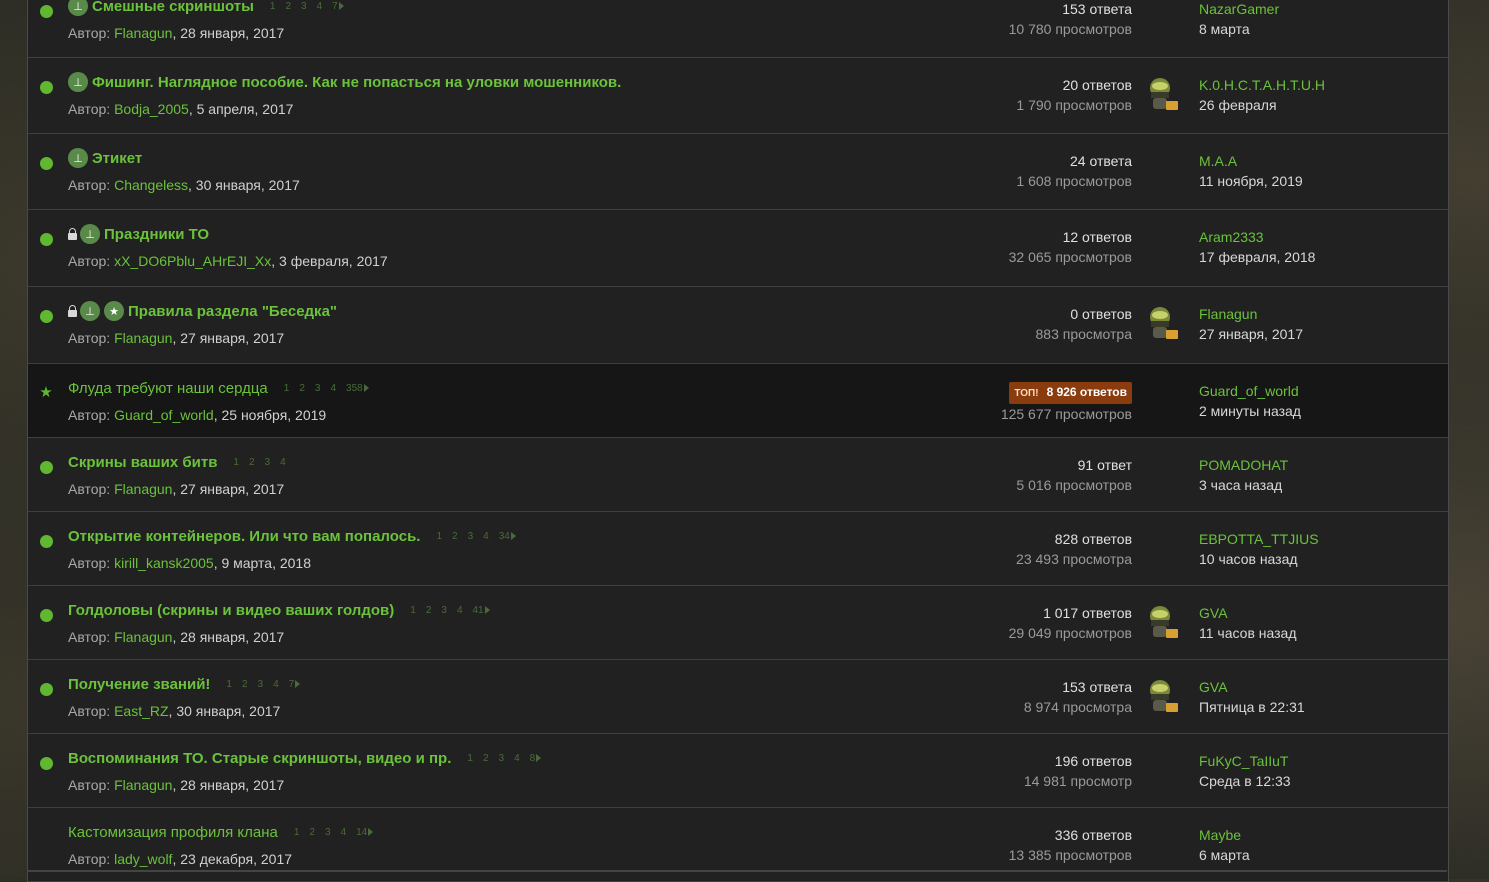 The image size is (1489, 882). Describe the element at coordinates (1243, 465) in the screenshot. I see `last-poster-link: POMADOHAT` at that location.